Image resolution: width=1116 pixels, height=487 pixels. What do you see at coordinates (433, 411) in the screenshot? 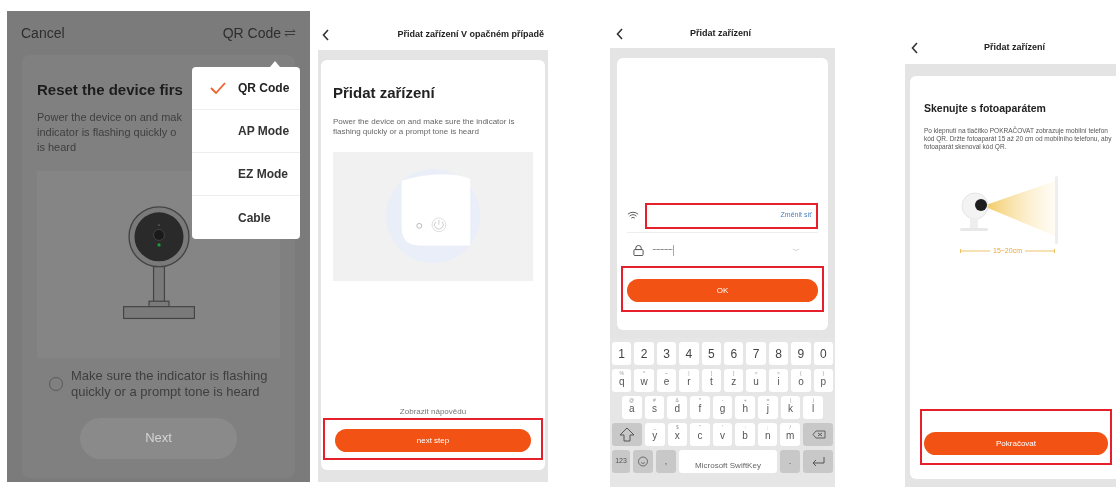
I see `help-link: Zobrazit nápovědu` at bounding box center [433, 411].